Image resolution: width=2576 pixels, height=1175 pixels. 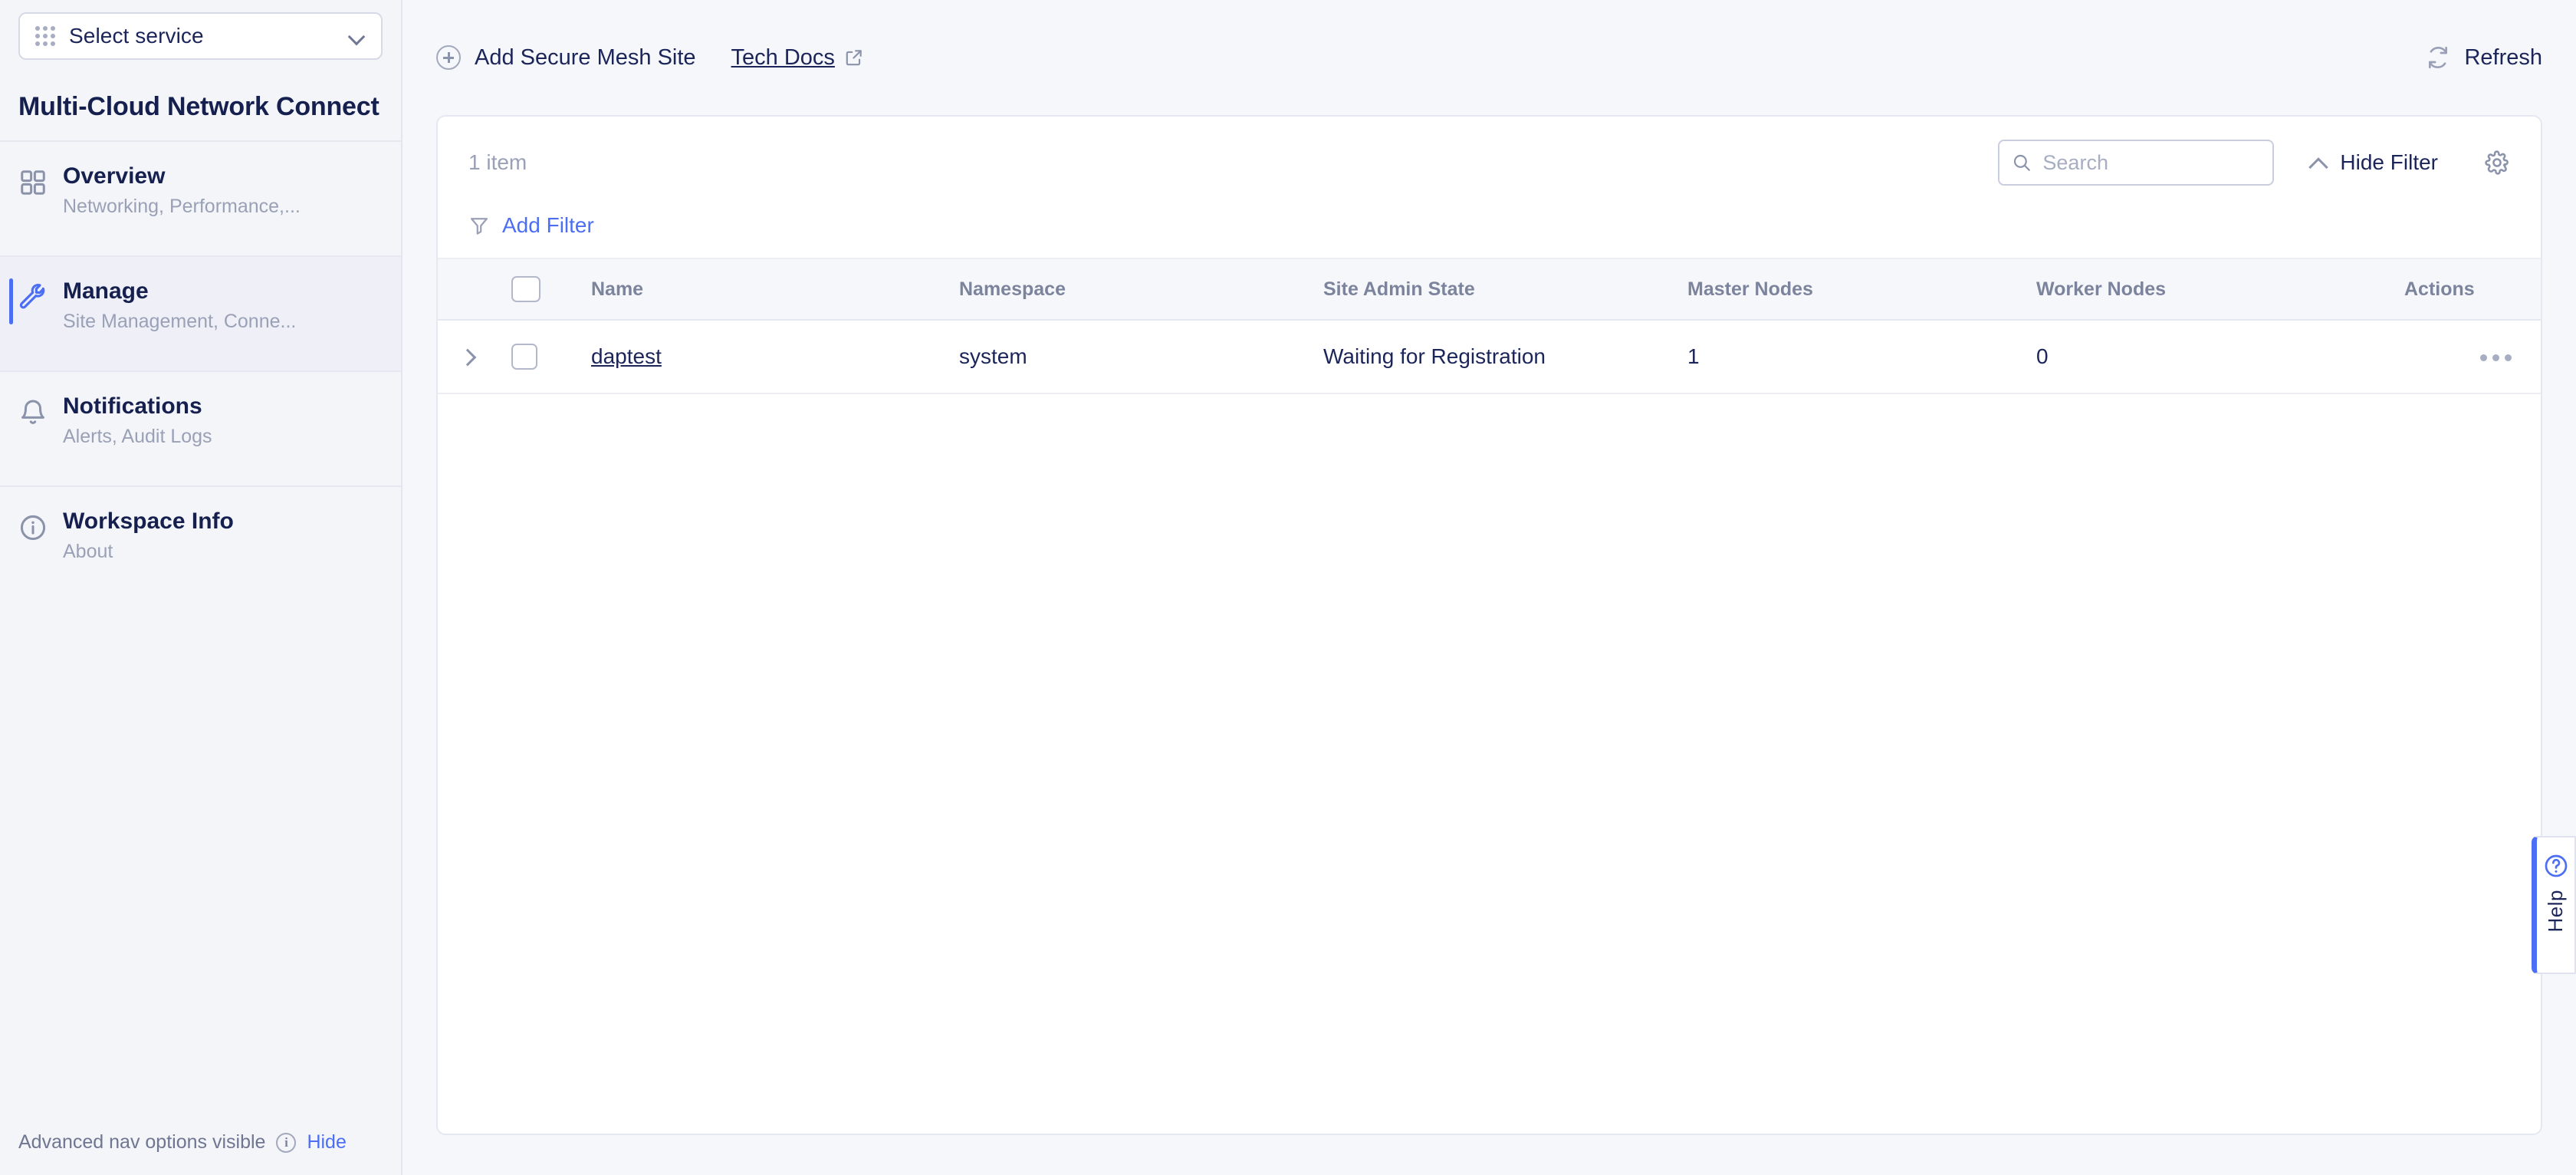 I want to click on add-secure-mesh-site-button: Add Secure Mesh Site, so click(x=566, y=58).